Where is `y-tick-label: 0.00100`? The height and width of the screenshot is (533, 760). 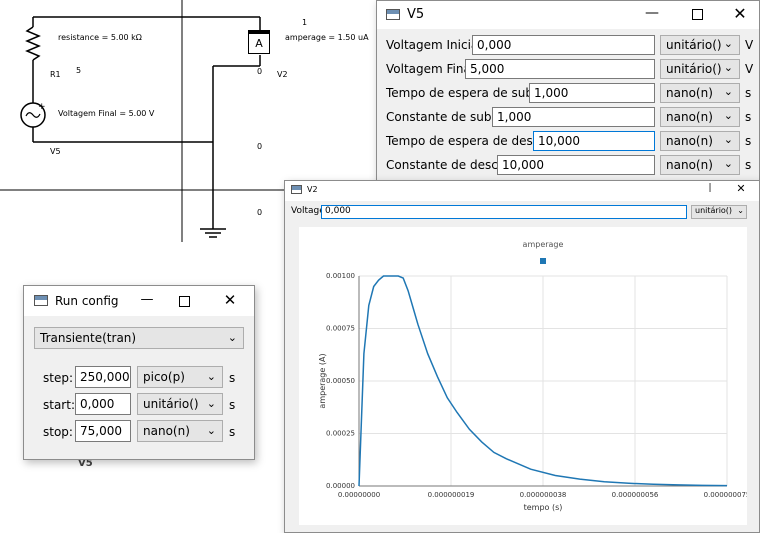 y-tick-label: 0.00100 is located at coordinates (340, 276).